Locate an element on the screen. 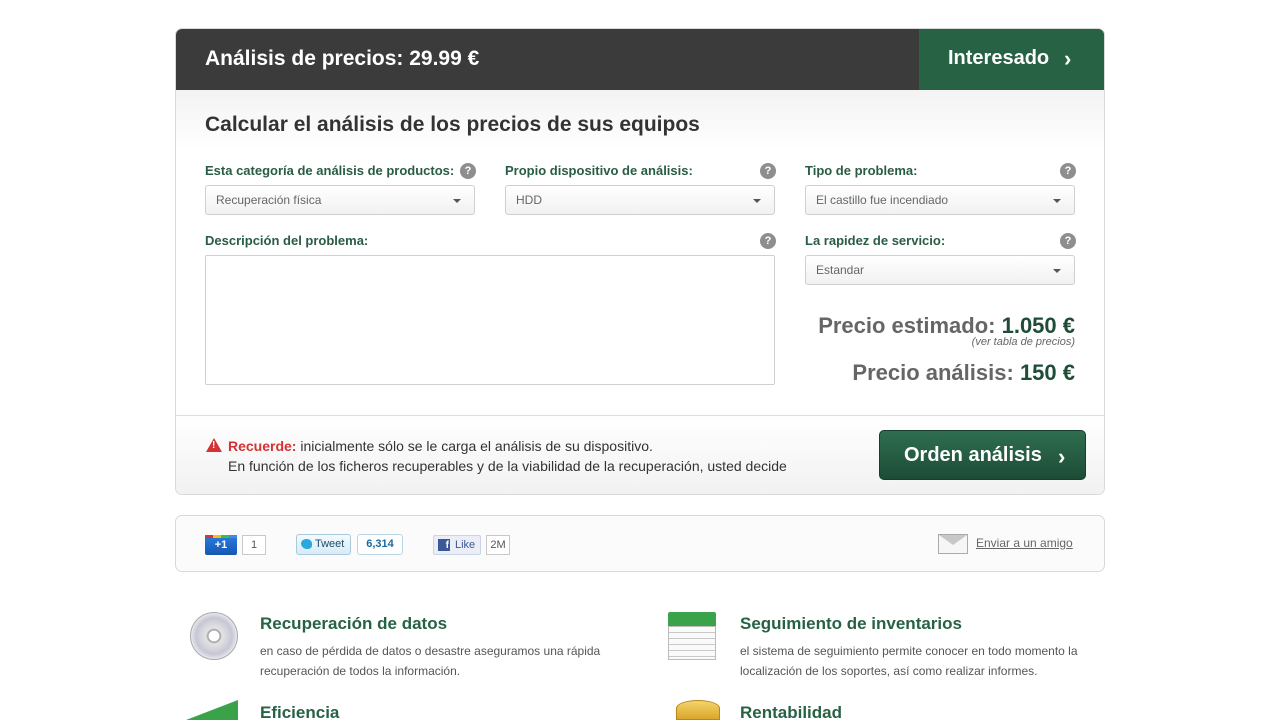  category-select-value: Recuperación física is located at coordinates (269, 200).